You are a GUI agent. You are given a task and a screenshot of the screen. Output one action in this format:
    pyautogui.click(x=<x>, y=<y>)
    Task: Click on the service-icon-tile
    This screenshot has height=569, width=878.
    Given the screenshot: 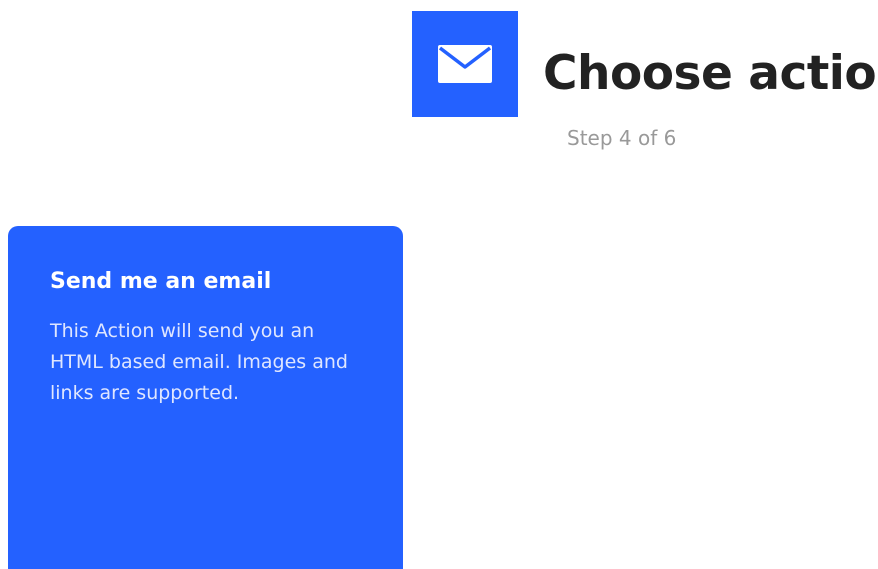 What is the action you would take?
    pyautogui.click(x=465, y=64)
    